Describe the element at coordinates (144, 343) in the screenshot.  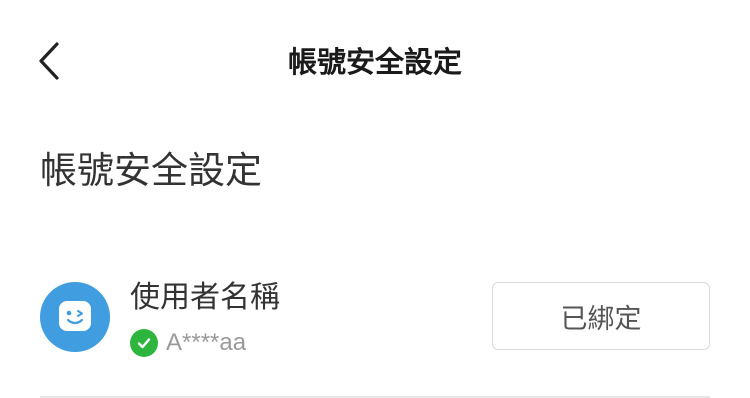
I see `check-circle-icon` at that location.